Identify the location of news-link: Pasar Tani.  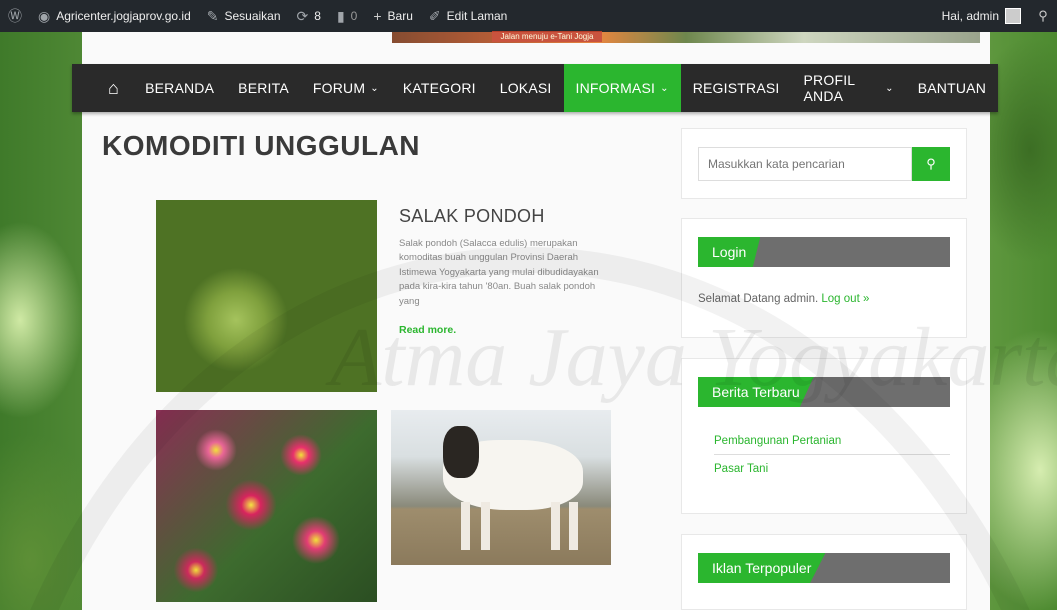
(741, 469).